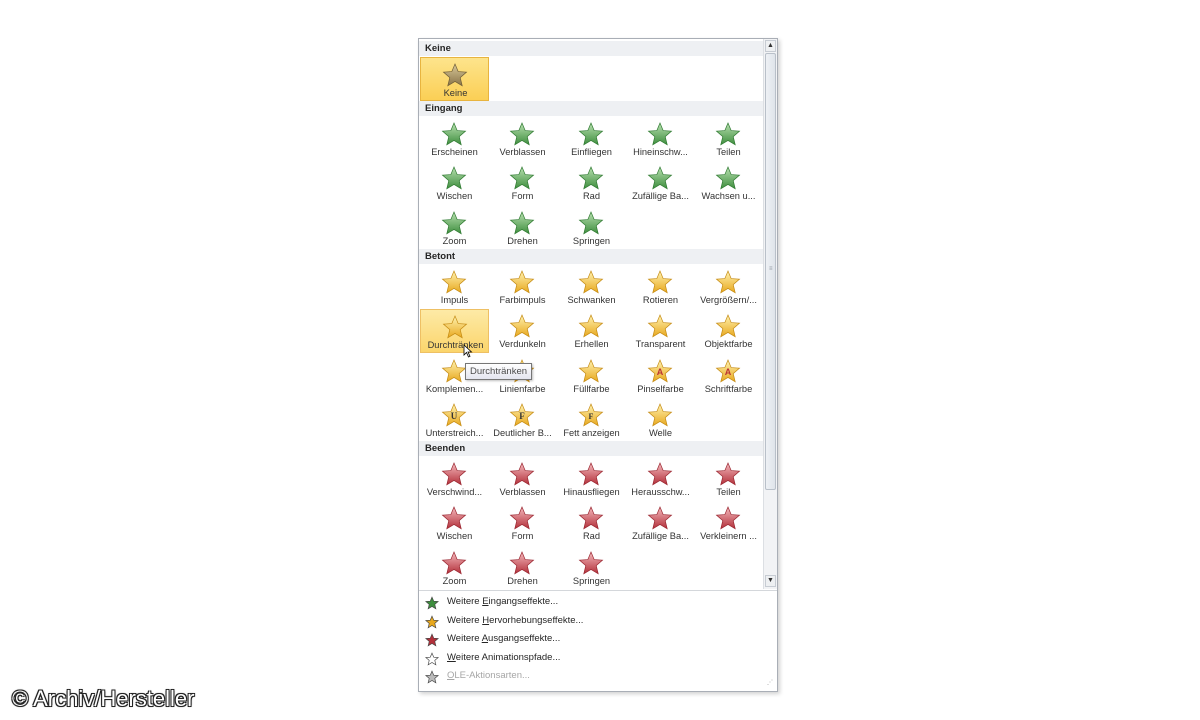  Describe the element at coordinates (771, 269) in the screenshot. I see `scrollbar-grip-icon: ≡` at that location.